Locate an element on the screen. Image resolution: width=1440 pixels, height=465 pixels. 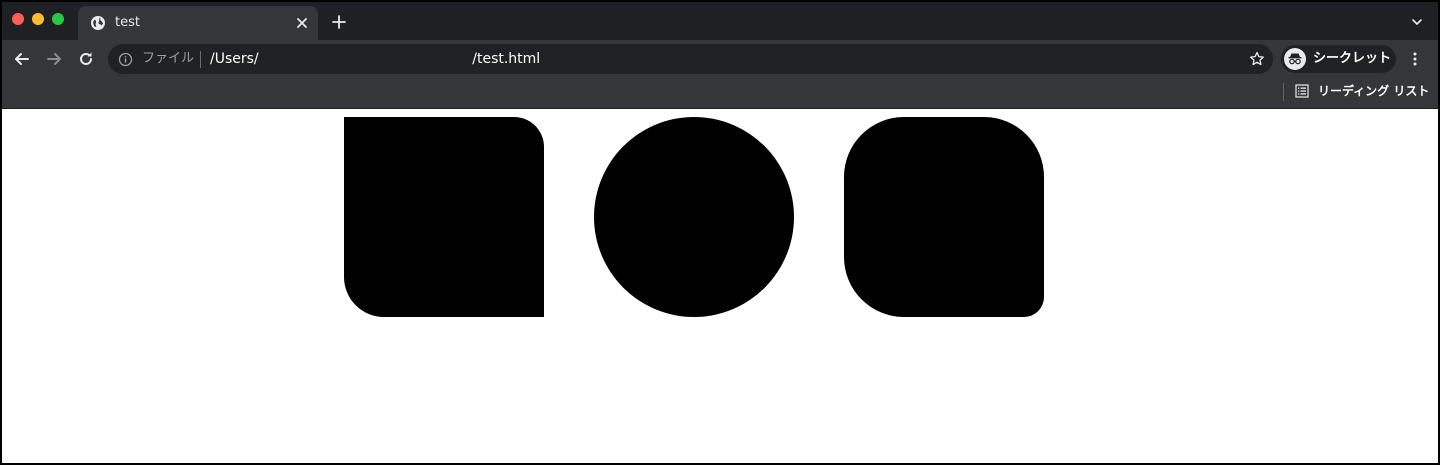
chip-divider is located at coordinates (200, 59).